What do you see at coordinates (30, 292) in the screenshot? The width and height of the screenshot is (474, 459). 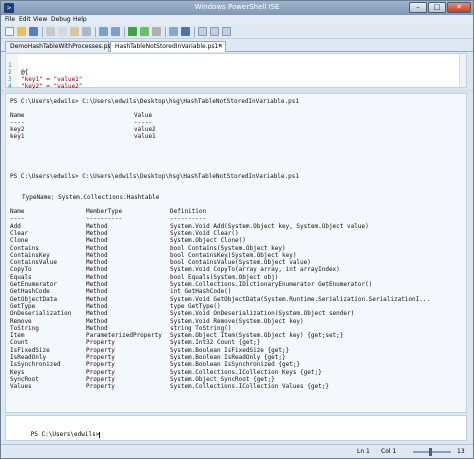 I see `members-cell: GetHashCode` at bounding box center [30, 292].